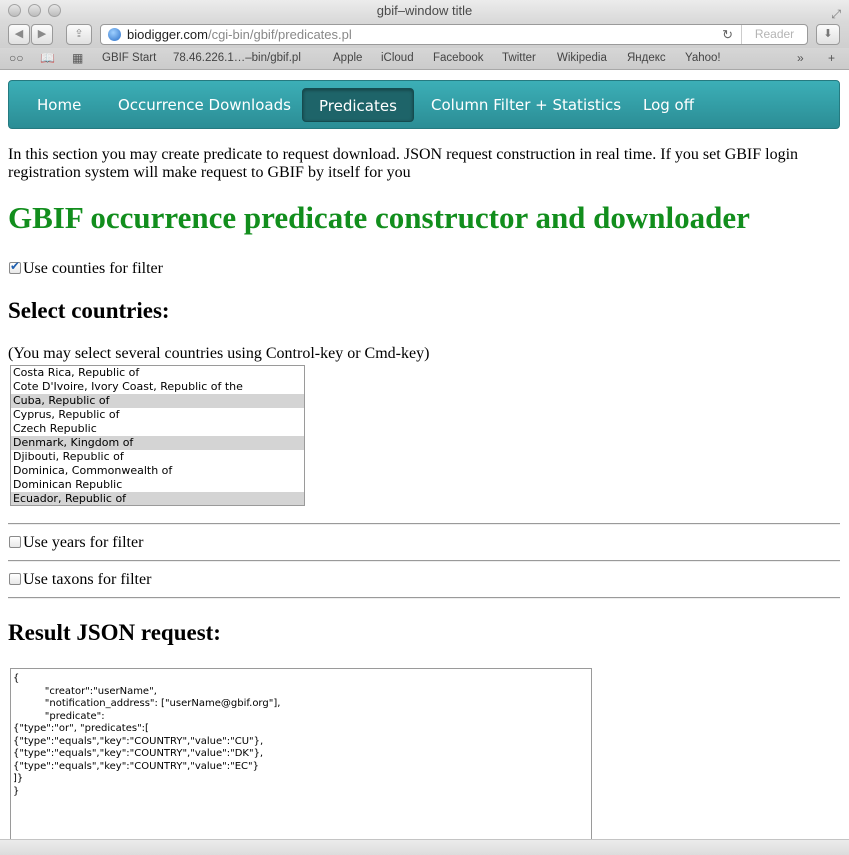 The image size is (849, 855). I want to click on nav-occurrence-downloads: Occurrence Downloads, so click(204, 105).